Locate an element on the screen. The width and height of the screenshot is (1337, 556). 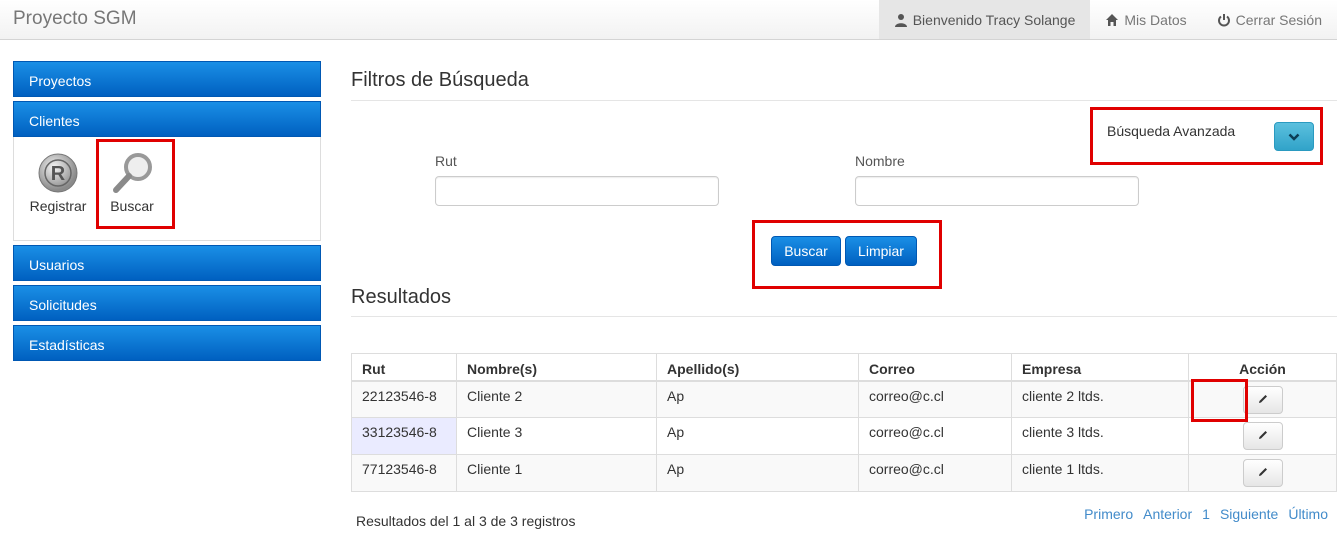
svg-text: R is located at coordinates (58, 174).